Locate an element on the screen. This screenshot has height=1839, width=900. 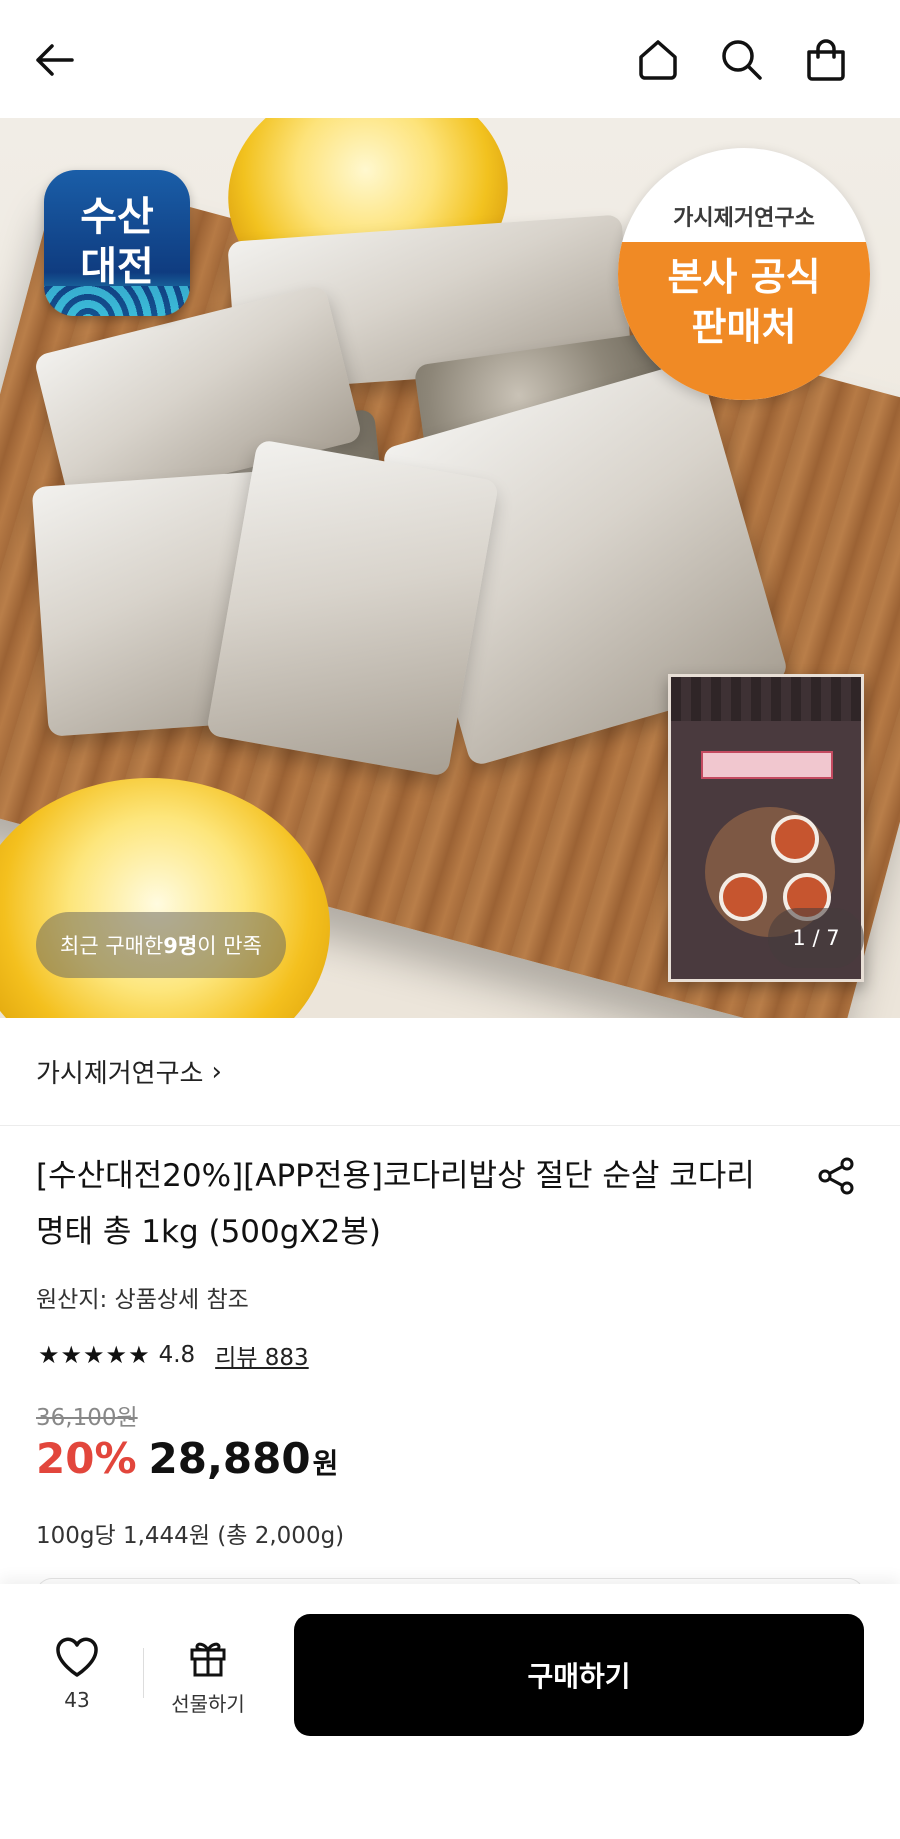
rating-value: 4.8 is located at coordinates (177, 1355).